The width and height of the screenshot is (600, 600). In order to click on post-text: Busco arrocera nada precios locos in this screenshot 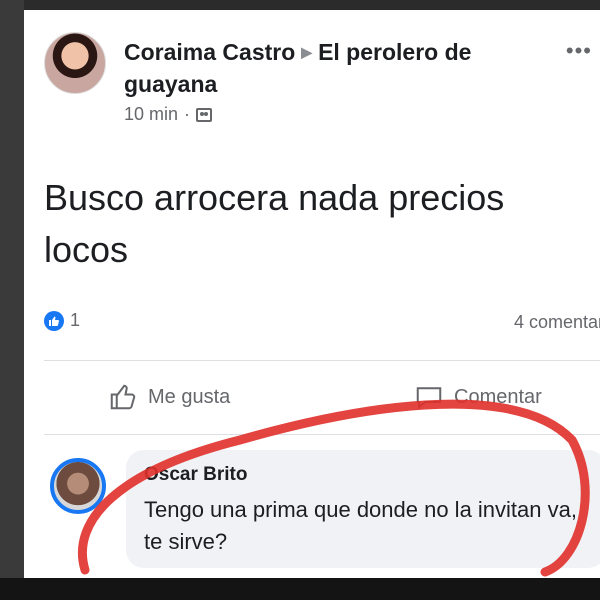, I will do `click(274, 223)`.